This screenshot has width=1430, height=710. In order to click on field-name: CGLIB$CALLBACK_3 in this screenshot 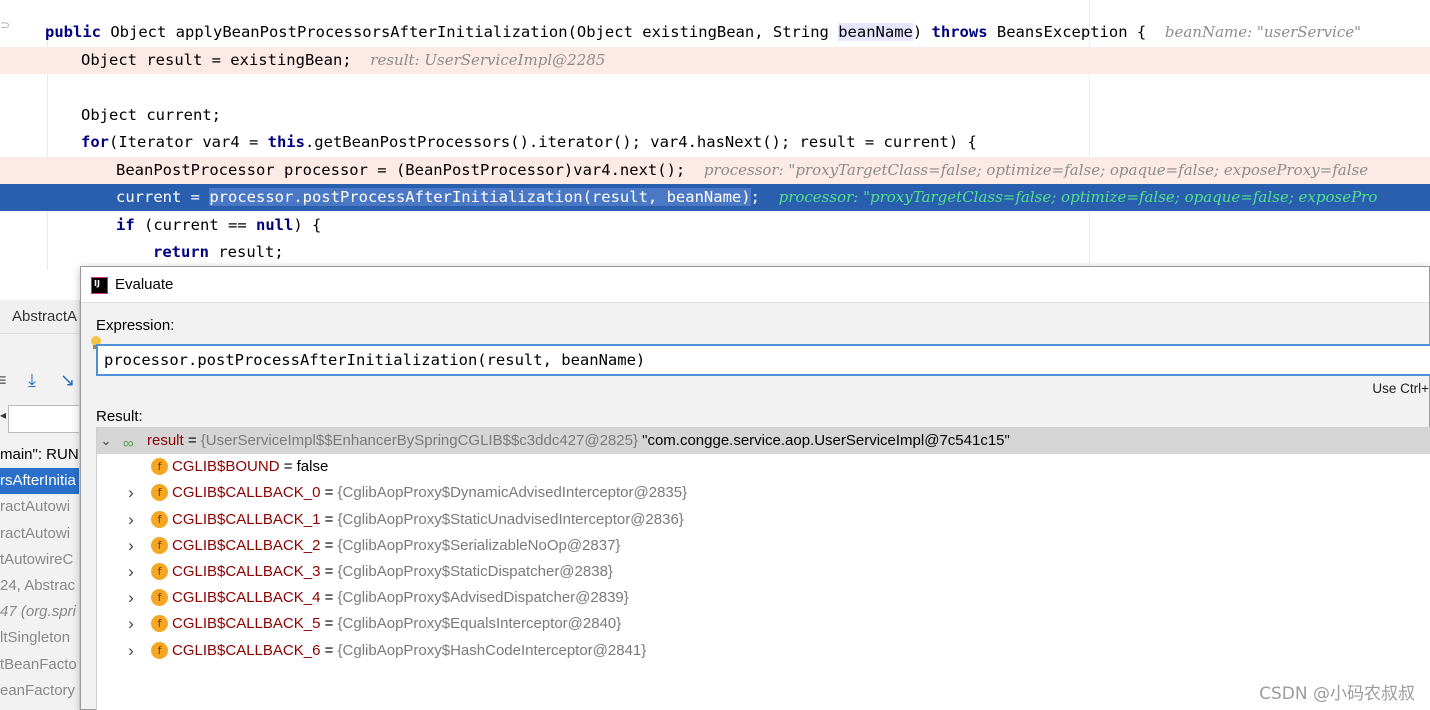, I will do `click(246, 571)`.